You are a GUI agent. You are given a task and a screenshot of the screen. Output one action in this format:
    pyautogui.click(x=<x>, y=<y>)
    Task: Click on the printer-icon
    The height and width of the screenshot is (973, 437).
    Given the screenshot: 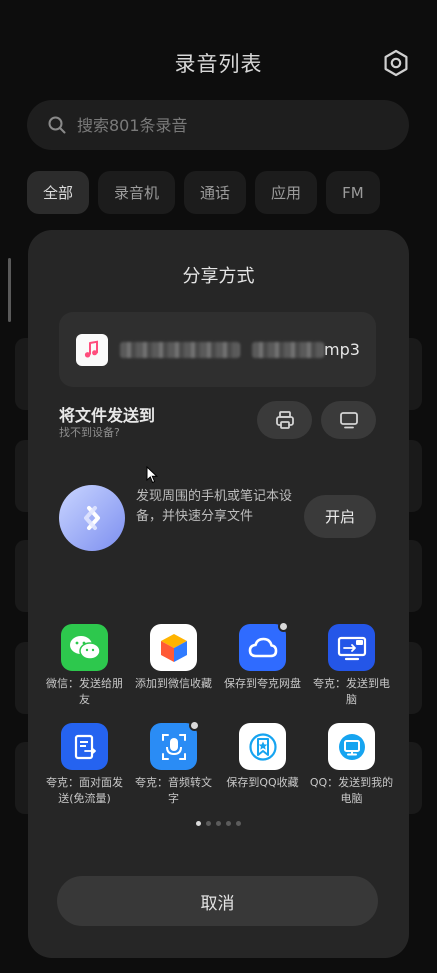 What is the action you would take?
    pyautogui.click(x=284, y=420)
    